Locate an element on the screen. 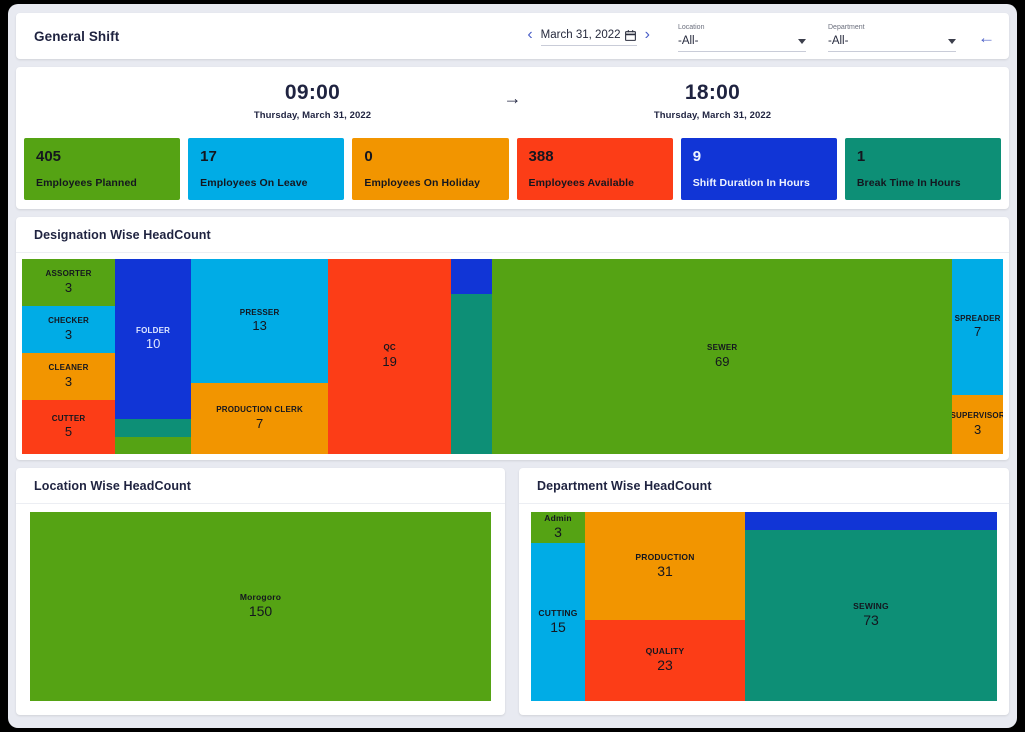 The image size is (1025, 732). kpi-label: Break Time In Hours is located at coordinates (908, 182).